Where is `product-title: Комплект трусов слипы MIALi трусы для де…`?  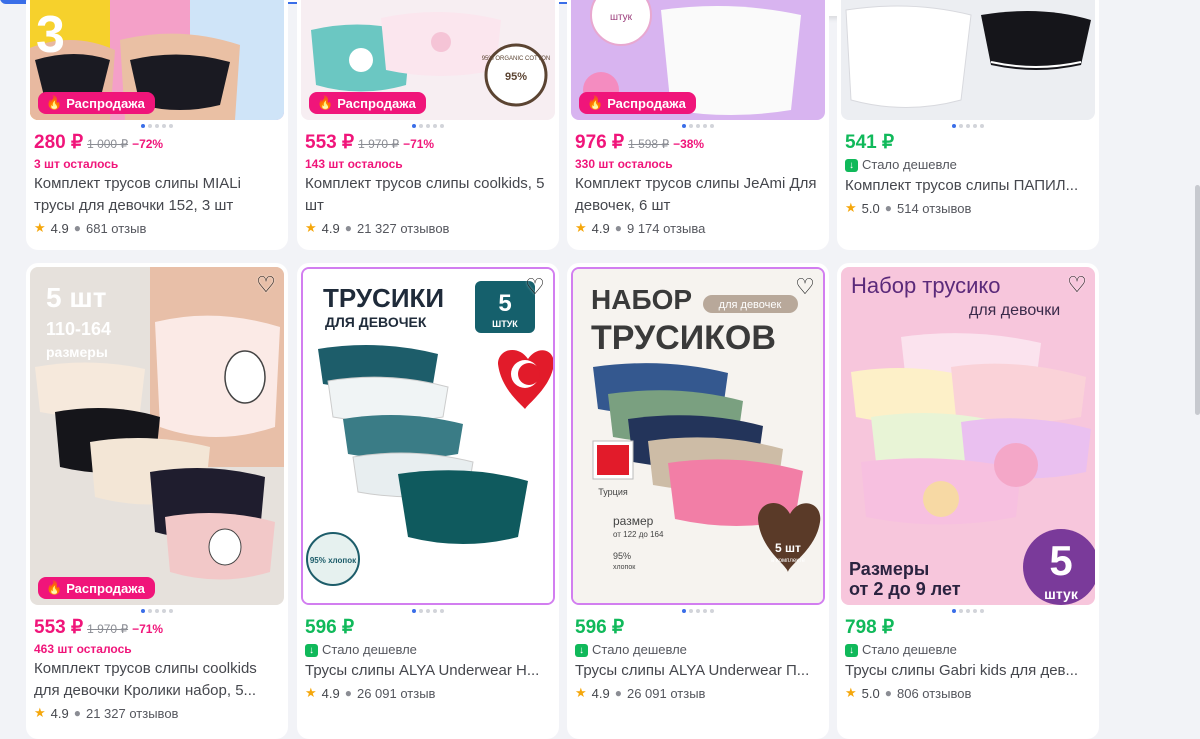
product-title: Комплект трусов слипы MIALi трусы для де… is located at coordinates (157, 195).